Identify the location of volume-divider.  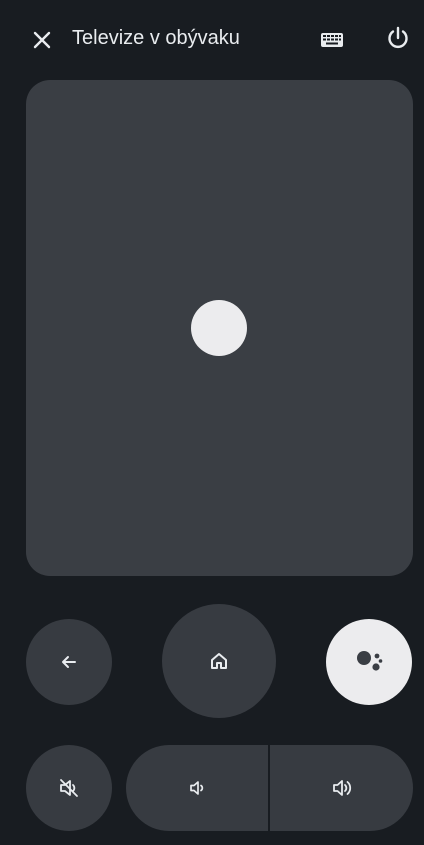
(269, 788).